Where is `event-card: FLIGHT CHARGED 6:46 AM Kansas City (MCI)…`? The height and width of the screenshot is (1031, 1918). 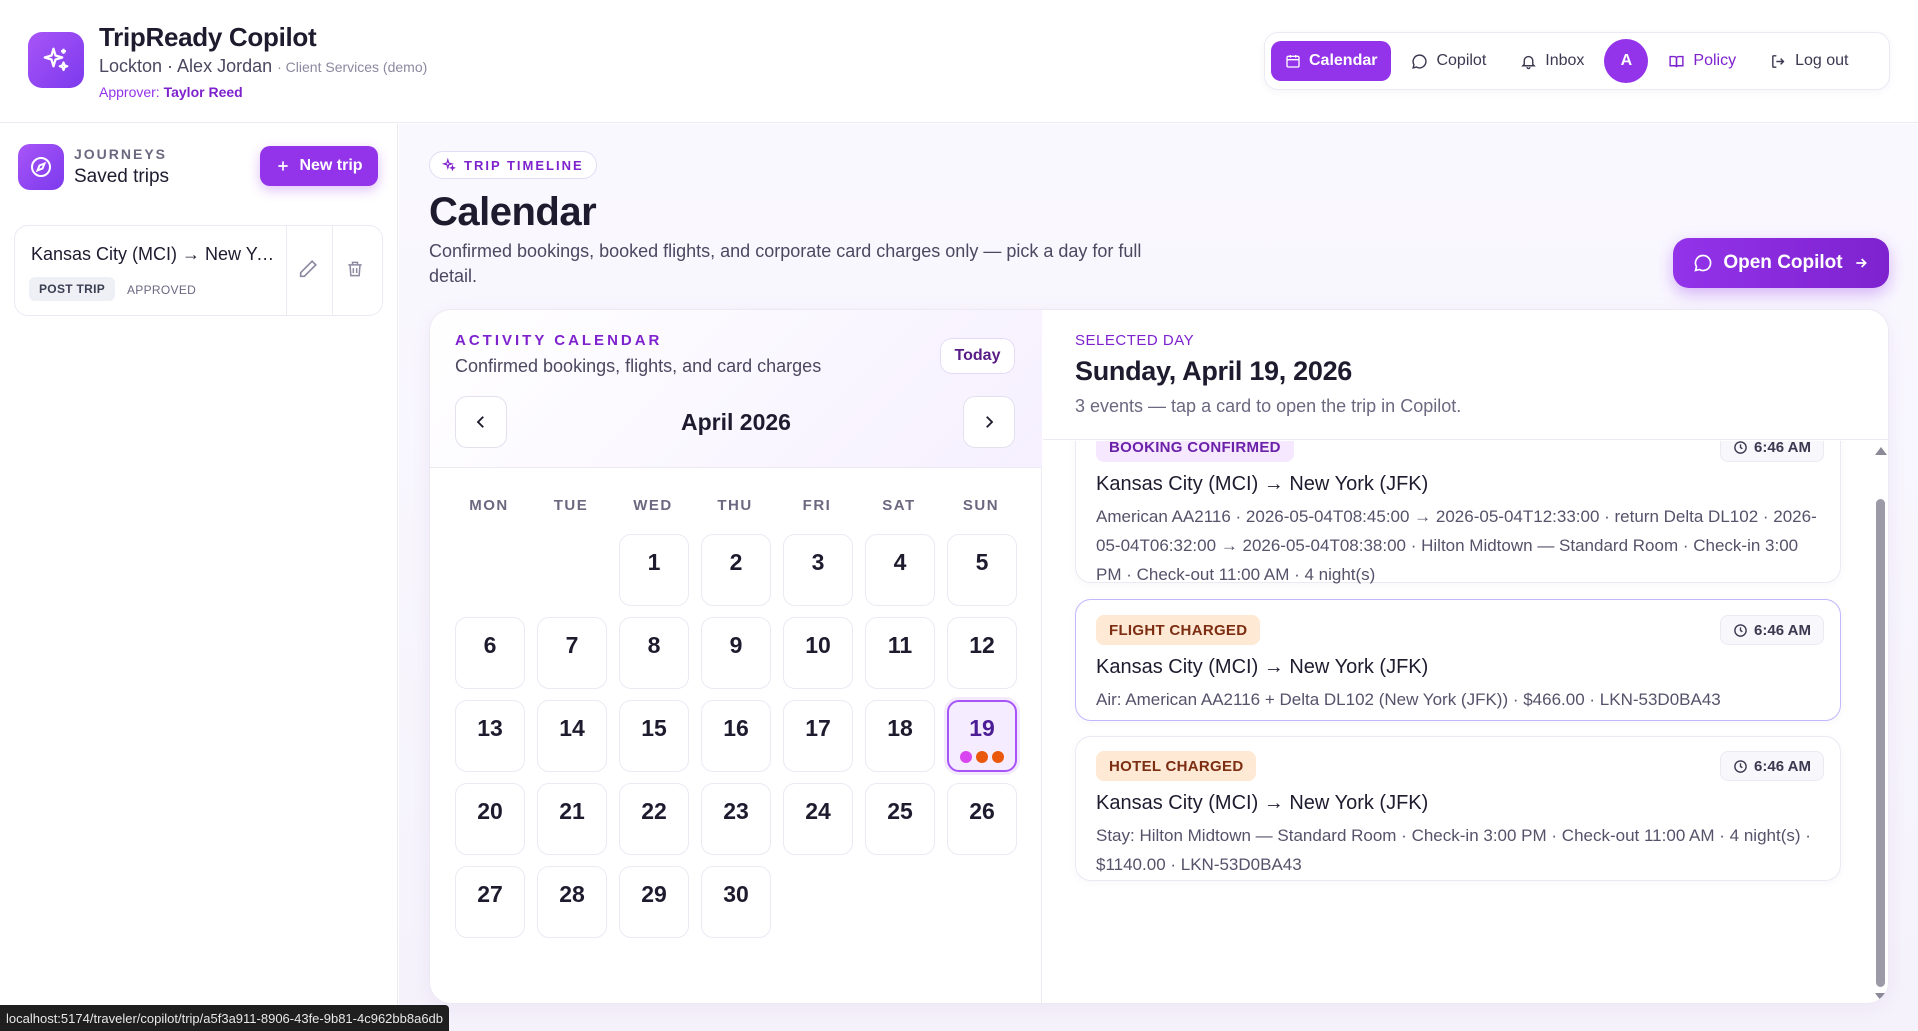 event-card: FLIGHT CHARGED 6:46 AM Kansas City (MCI)… is located at coordinates (1458, 660).